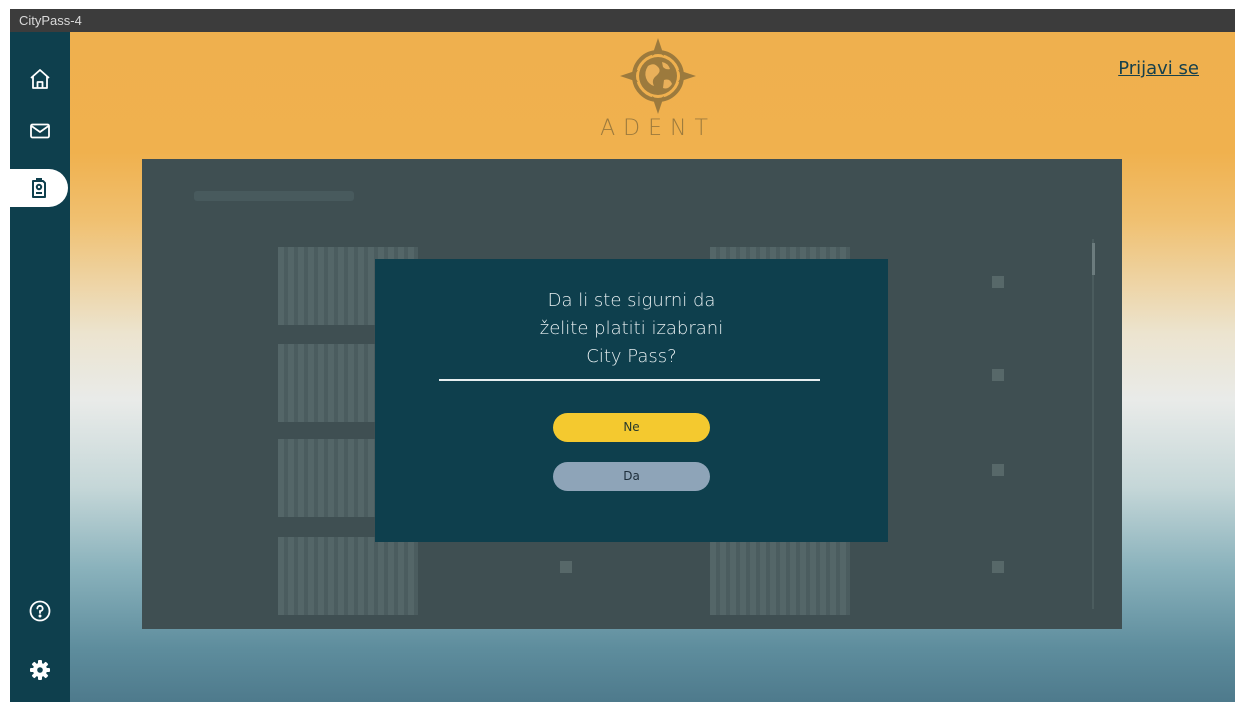 The width and height of the screenshot is (1244, 702). I want to click on login-link: Prijavi se, so click(1158, 68).